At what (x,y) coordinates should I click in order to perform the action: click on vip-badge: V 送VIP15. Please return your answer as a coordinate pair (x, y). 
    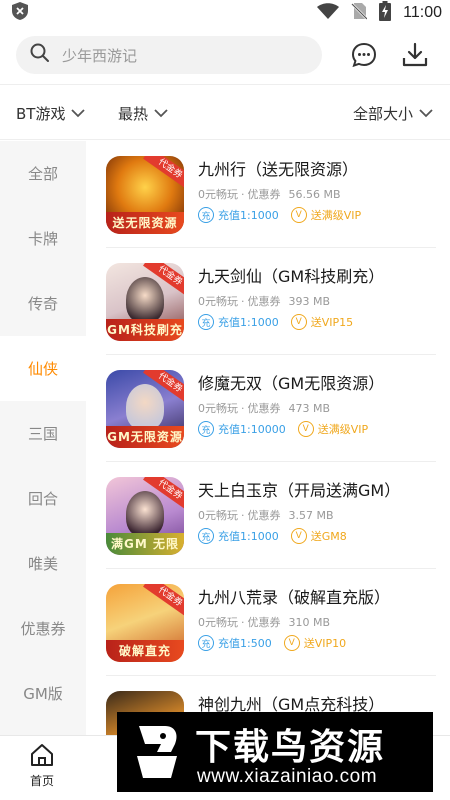
    Looking at the image, I should click on (321, 322).